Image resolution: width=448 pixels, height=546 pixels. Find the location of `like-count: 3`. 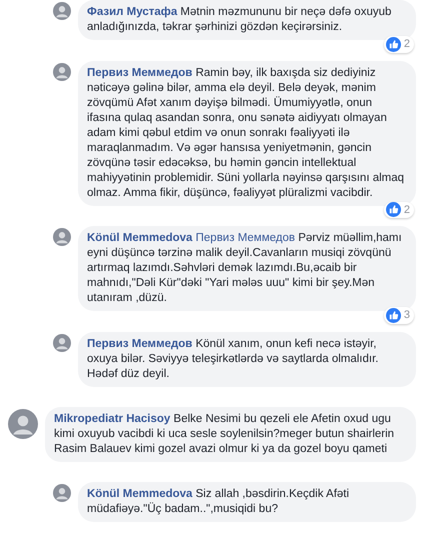

like-count: 3 is located at coordinates (407, 315).